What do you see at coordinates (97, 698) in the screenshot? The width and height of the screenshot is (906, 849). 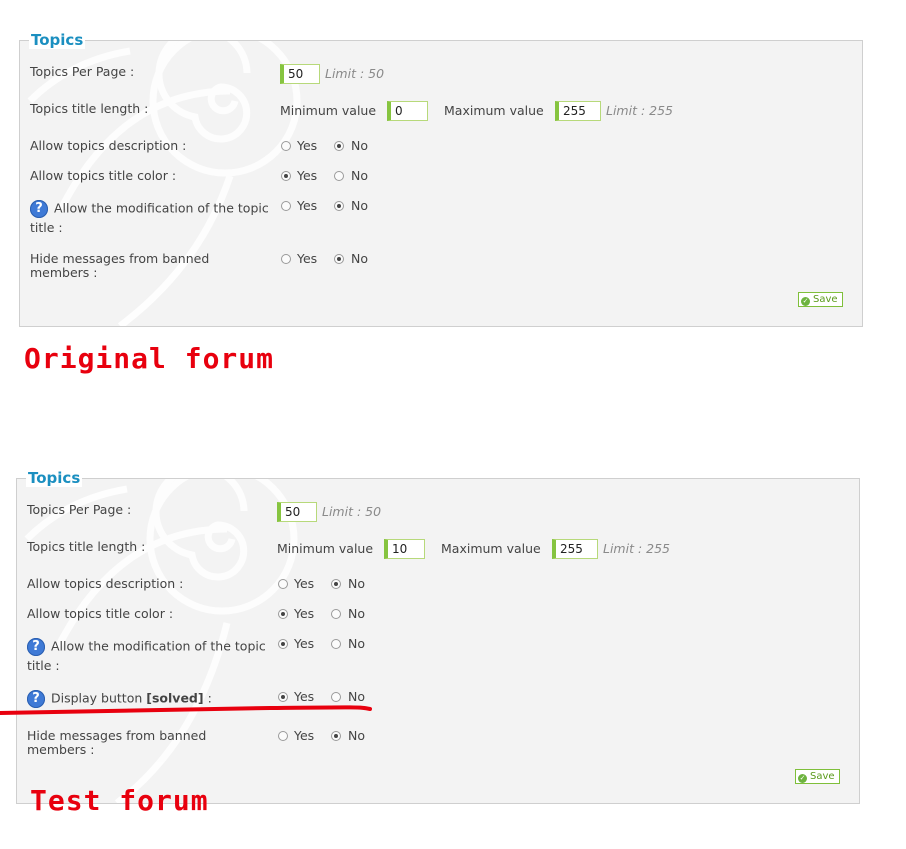 I see `solved-label-prefix: Display button` at bounding box center [97, 698].